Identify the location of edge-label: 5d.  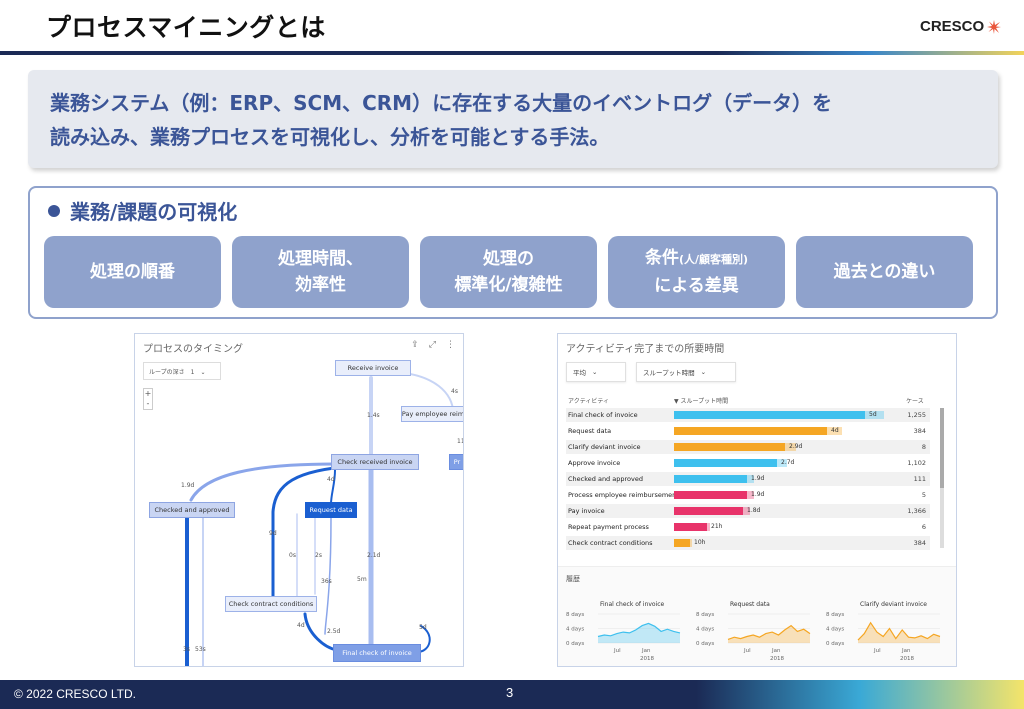
(423, 627).